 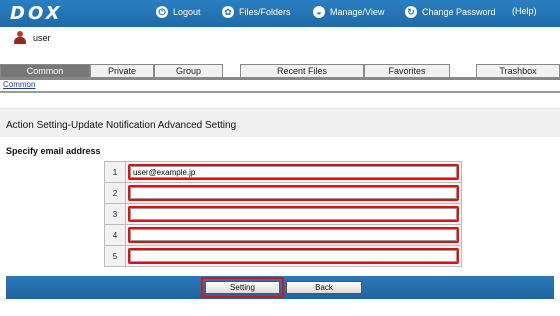 What do you see at coordinates (115, 235) in the screenshot?
I see `row-number: 4` at bounding box center [115, 235].